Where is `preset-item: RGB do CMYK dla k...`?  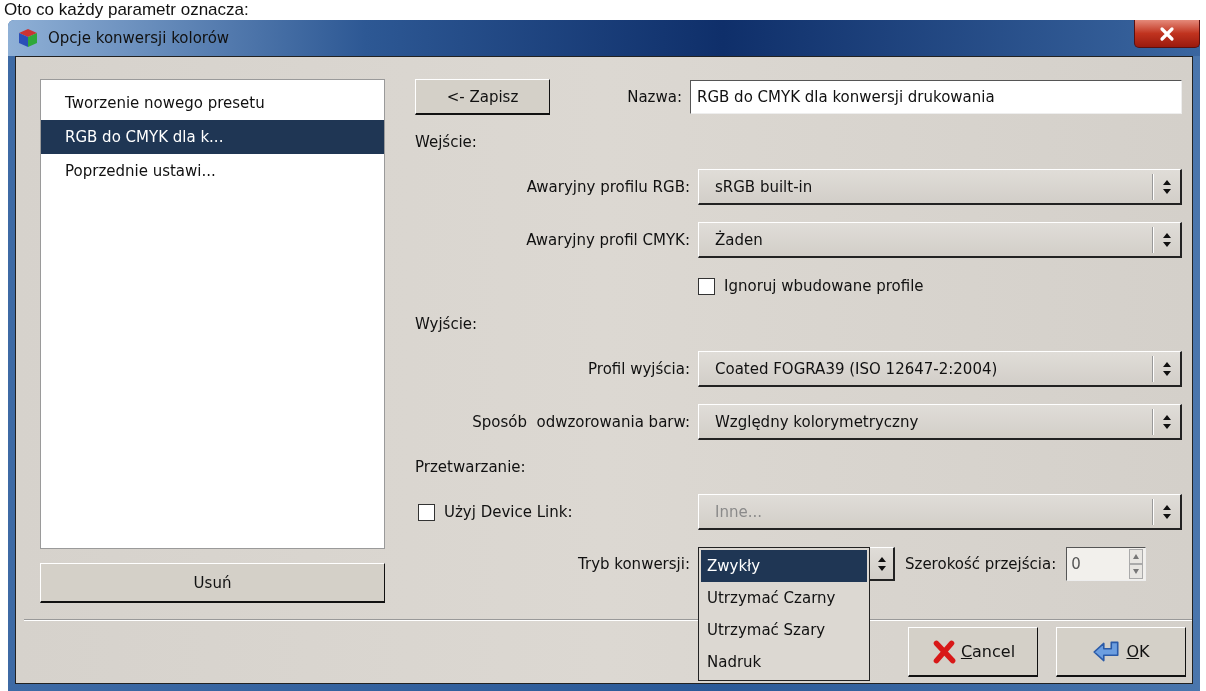 preset-item: RGB do CMYK dla k... is located at coordinates (212, 137).